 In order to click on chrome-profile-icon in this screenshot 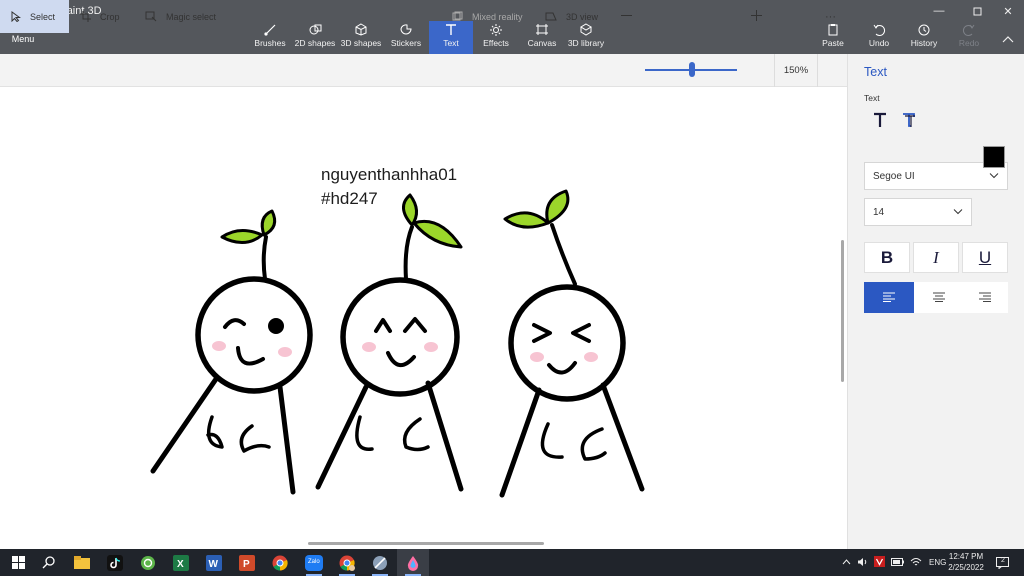, I will do `click(347, 562)`.